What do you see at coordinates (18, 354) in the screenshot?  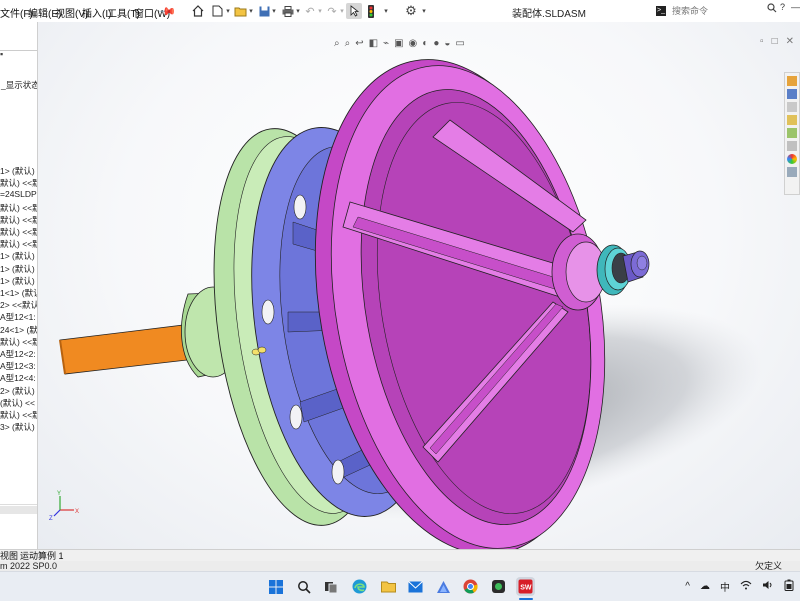 I see `tree-item: A型12<2:` at bounding box center [18, 354].